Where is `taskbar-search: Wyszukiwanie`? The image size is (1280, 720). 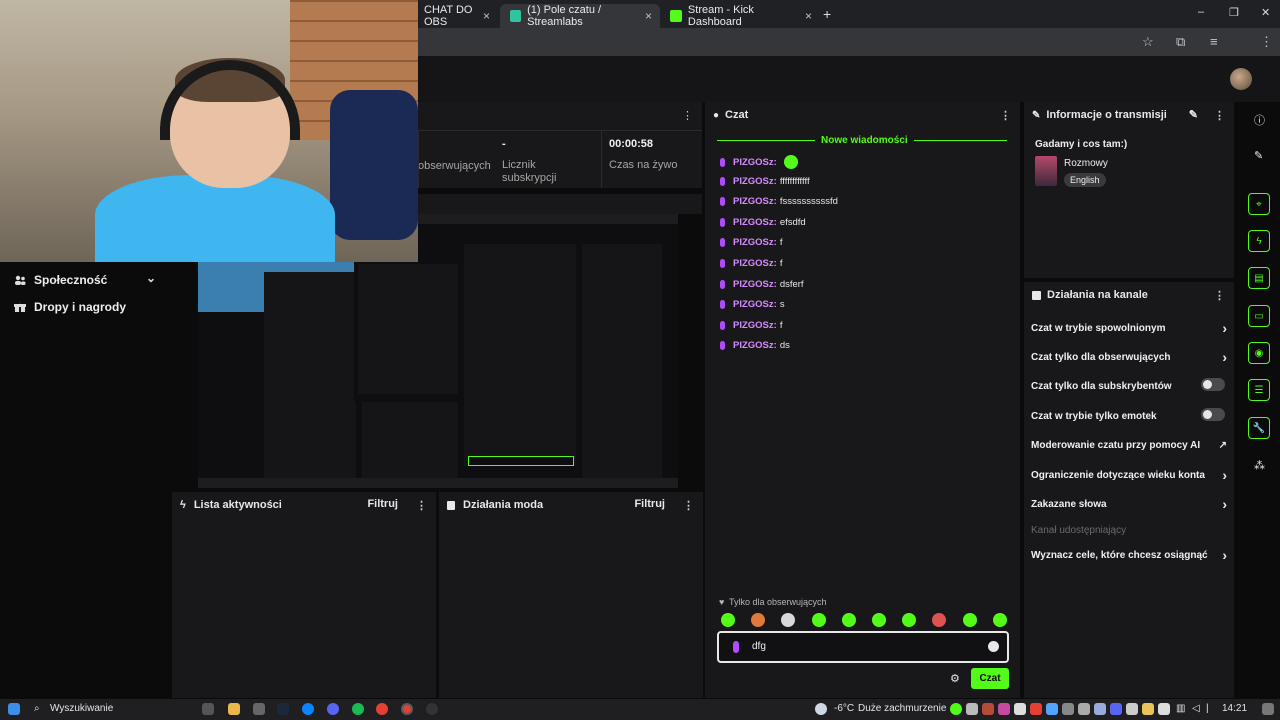 taskbar-search: Wyszukiwanie is located at coordinates (81, 708).